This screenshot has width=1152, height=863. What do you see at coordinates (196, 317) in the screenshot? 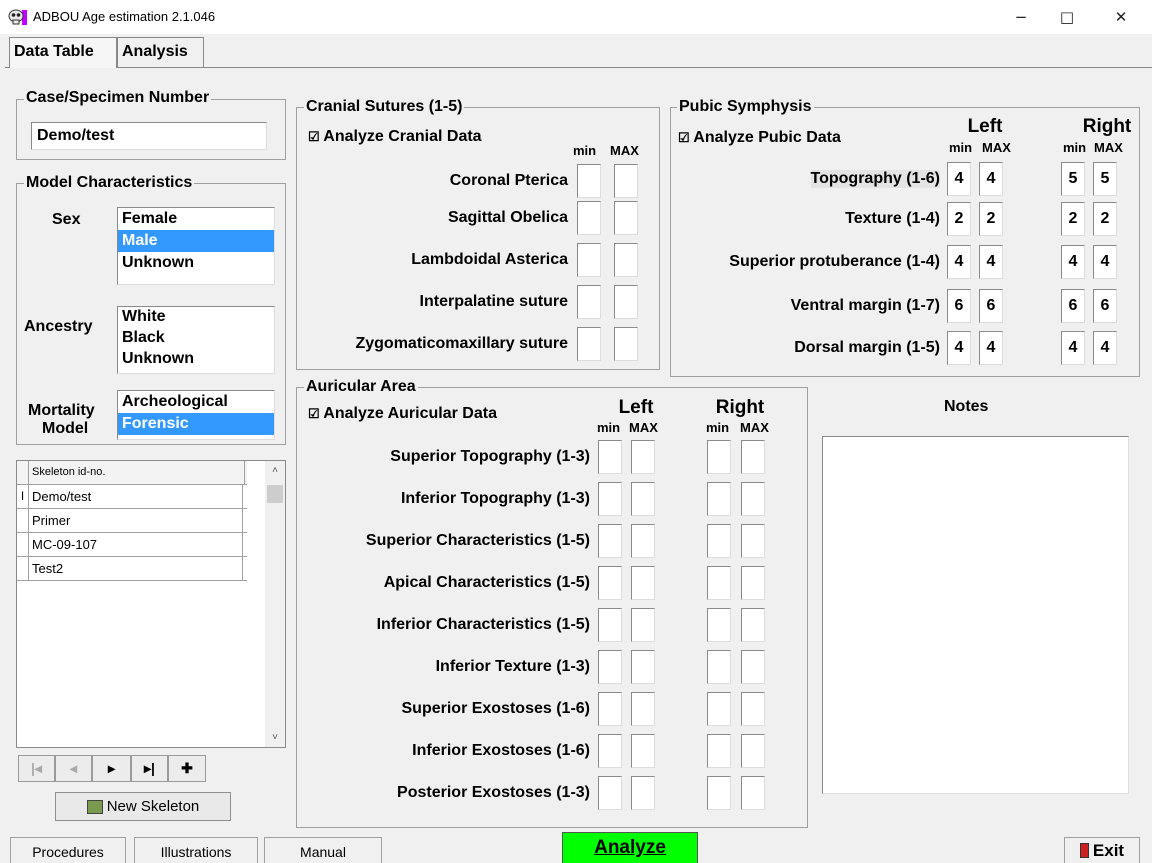
I see `ancestry-option-white: White` at bounding box center [196, 317].